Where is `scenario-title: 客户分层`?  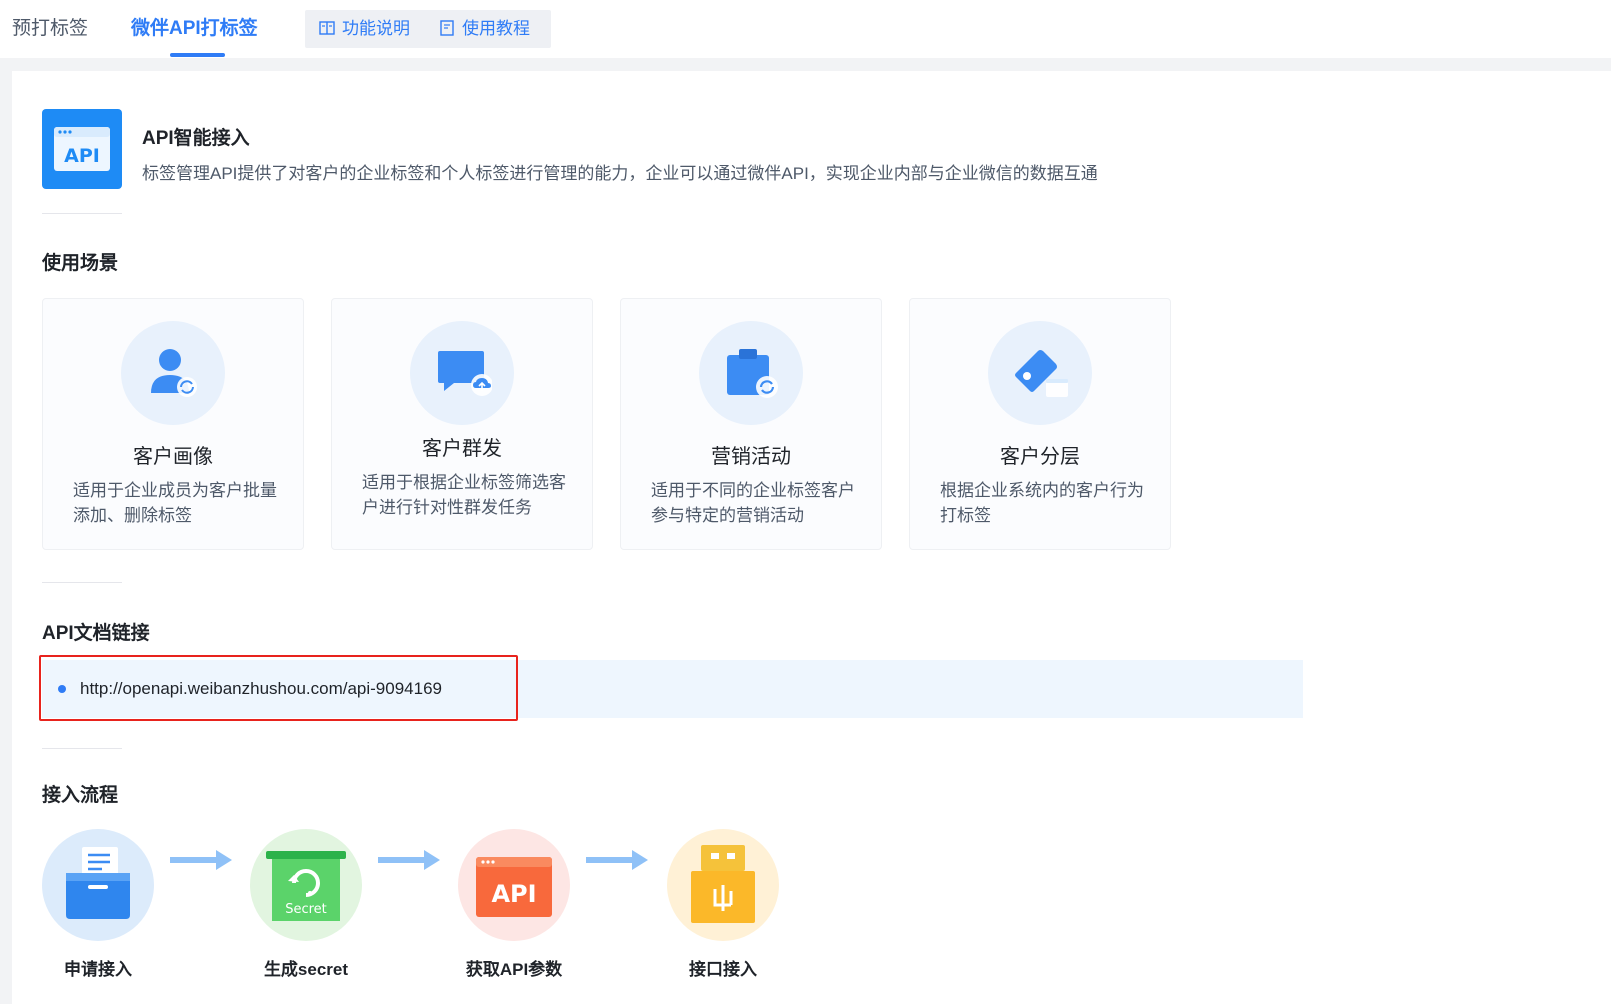
scenario-title: 客户分层 is located at coordinates (1040, 457).